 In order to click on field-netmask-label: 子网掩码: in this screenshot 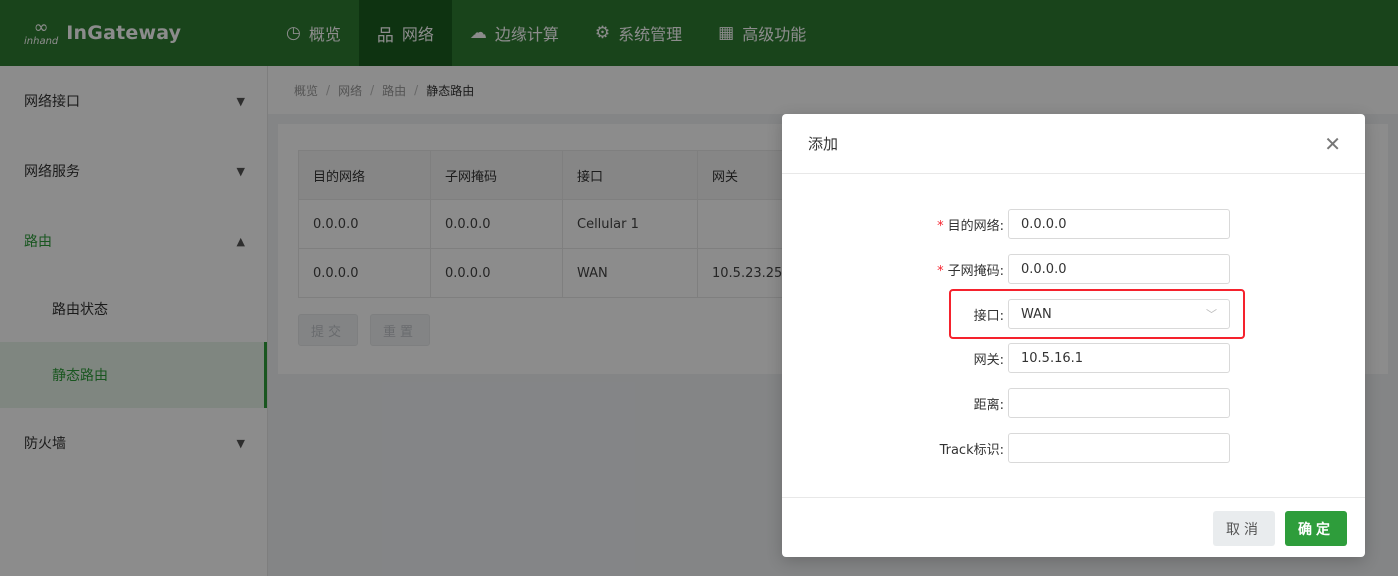, I will do `click(975, 271)`.